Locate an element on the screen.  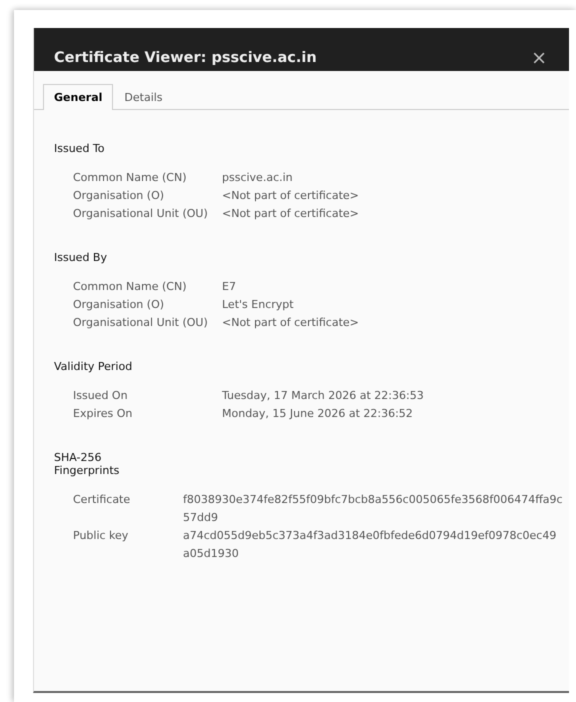
field-value: psscive.ac.in is located at coordinates (258, 178).